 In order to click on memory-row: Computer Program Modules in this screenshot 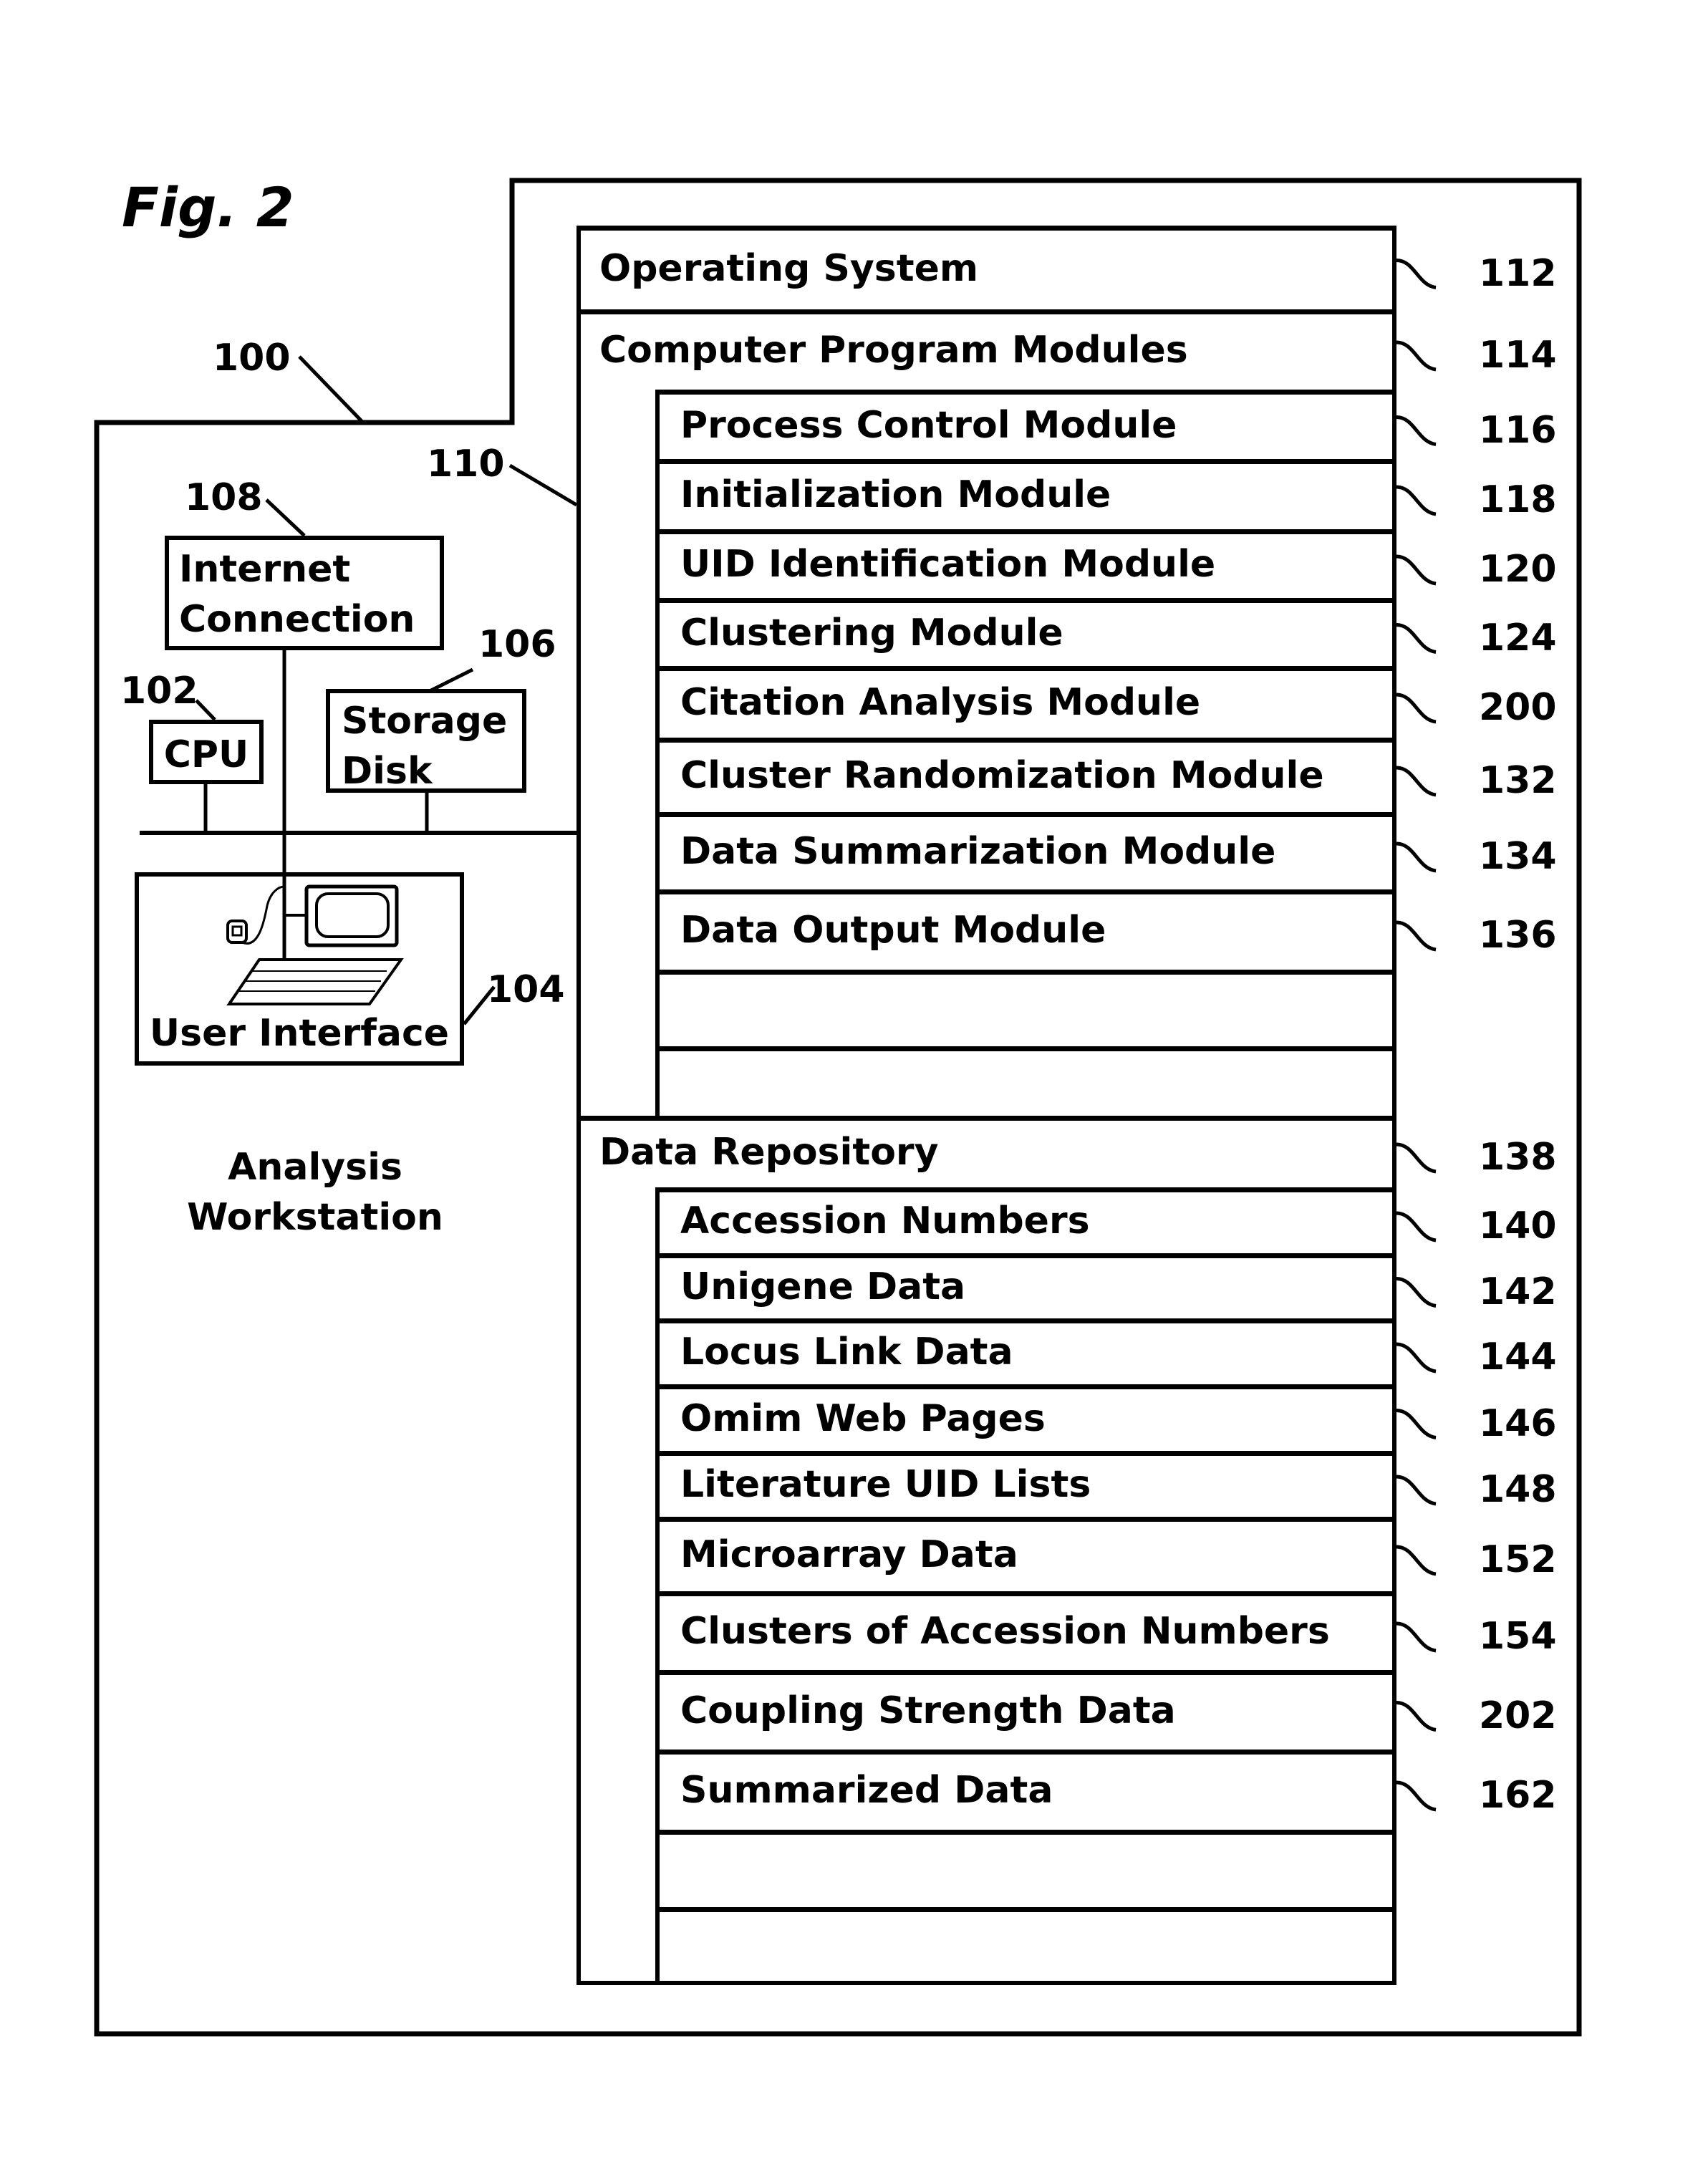, I will do `click(986, 349)`.